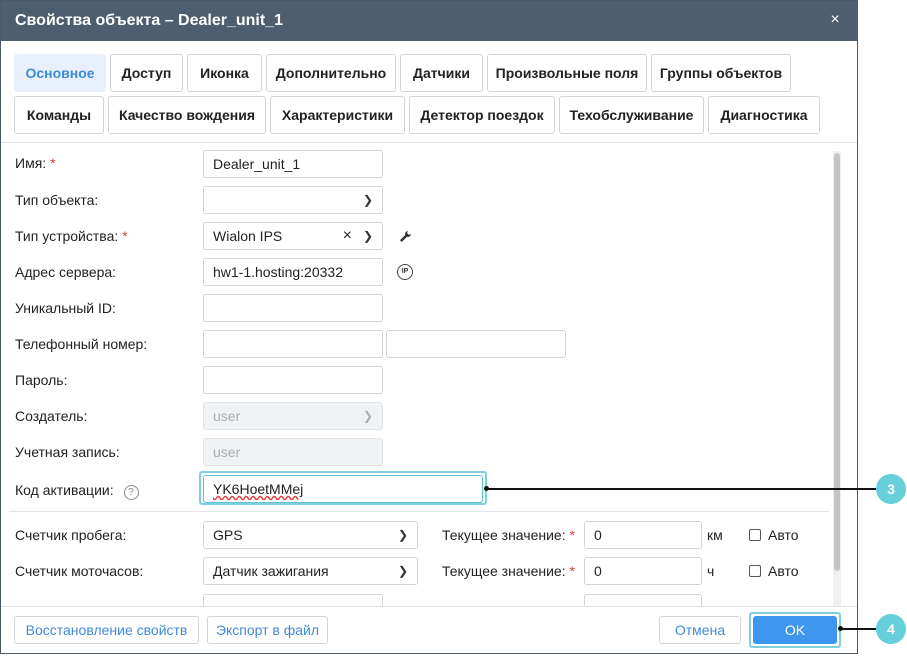 The image size is (907, 656). Describe the element at coordinates (837, 362) in the screenshot. I see `scrollbar-thumb` at that location.